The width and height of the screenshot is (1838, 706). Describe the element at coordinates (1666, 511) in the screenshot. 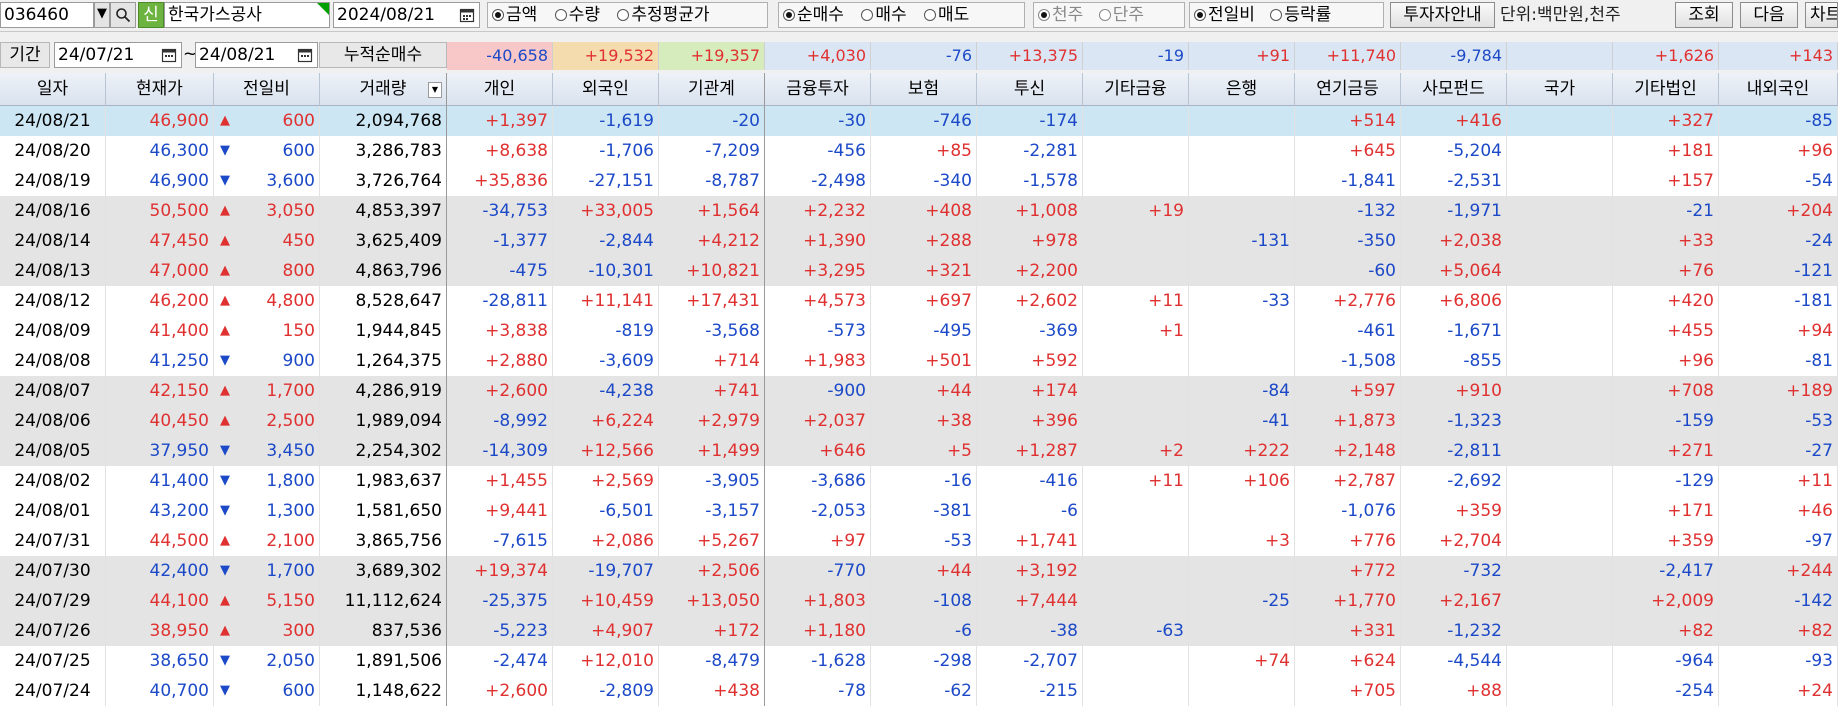

I see `cell-other-corp: +171` at that location.